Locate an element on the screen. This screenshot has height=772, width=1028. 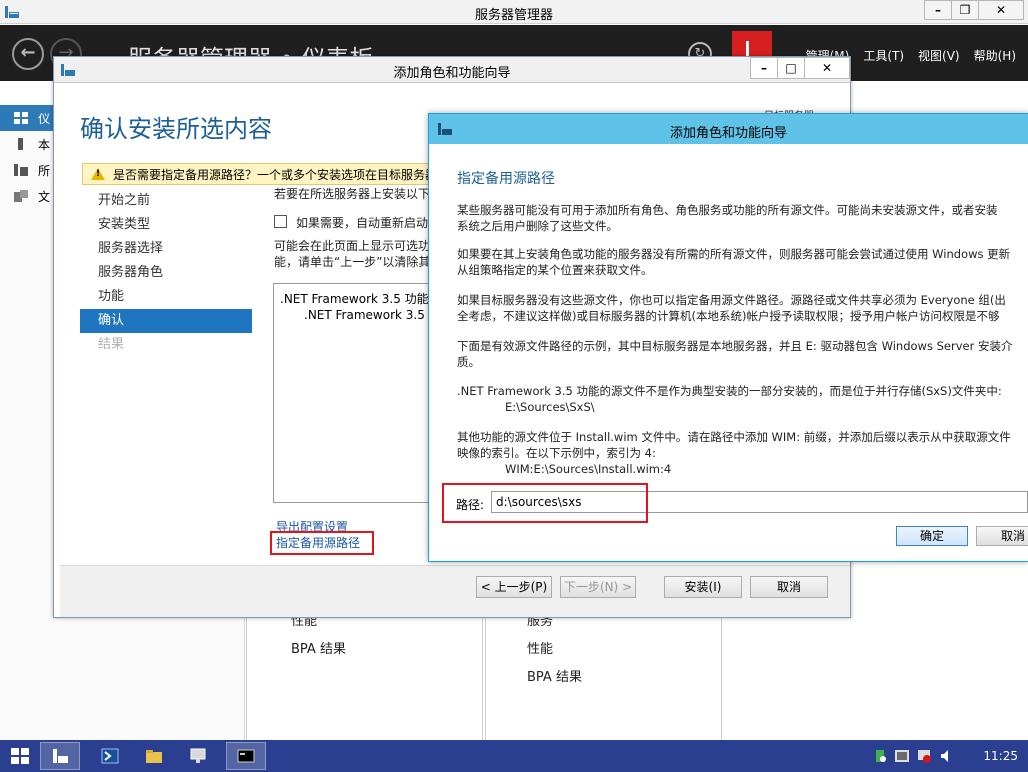
menu-view: 视图(V) is located at coordinates (939, 55).